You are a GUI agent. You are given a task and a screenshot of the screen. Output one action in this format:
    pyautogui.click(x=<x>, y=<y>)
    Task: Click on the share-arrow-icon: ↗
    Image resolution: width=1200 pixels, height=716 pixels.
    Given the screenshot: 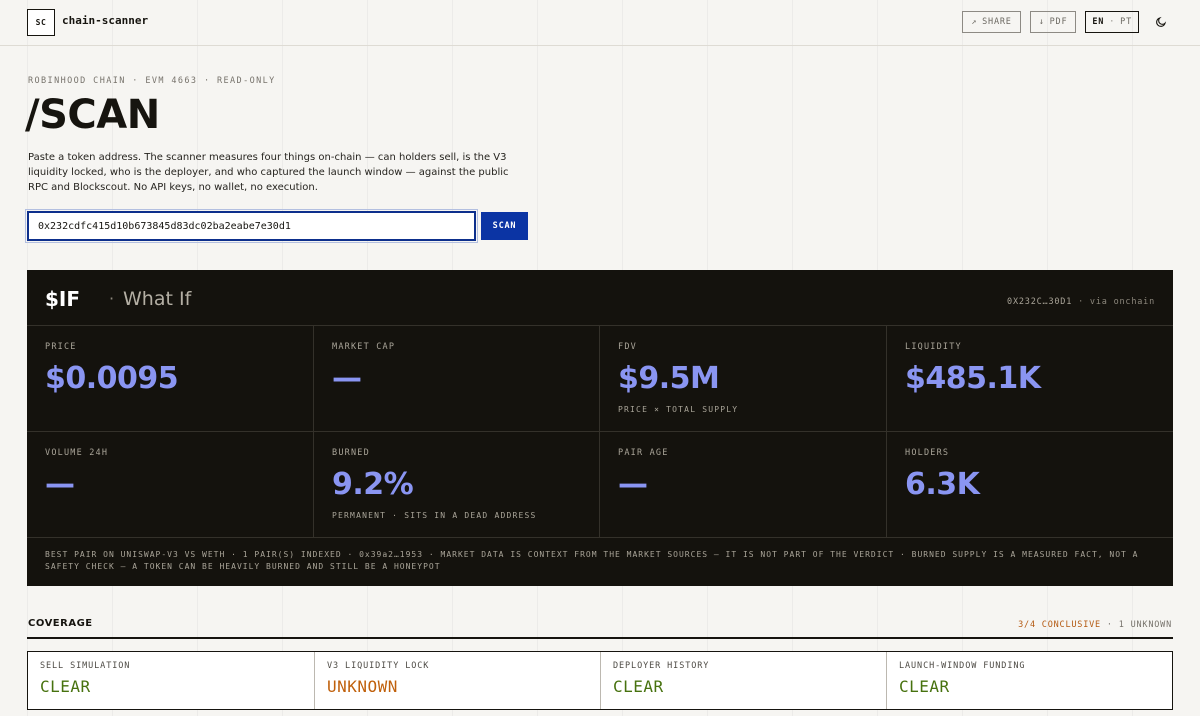 What is the action you would take?
    pyautogui.click(x=974, y=22)
    